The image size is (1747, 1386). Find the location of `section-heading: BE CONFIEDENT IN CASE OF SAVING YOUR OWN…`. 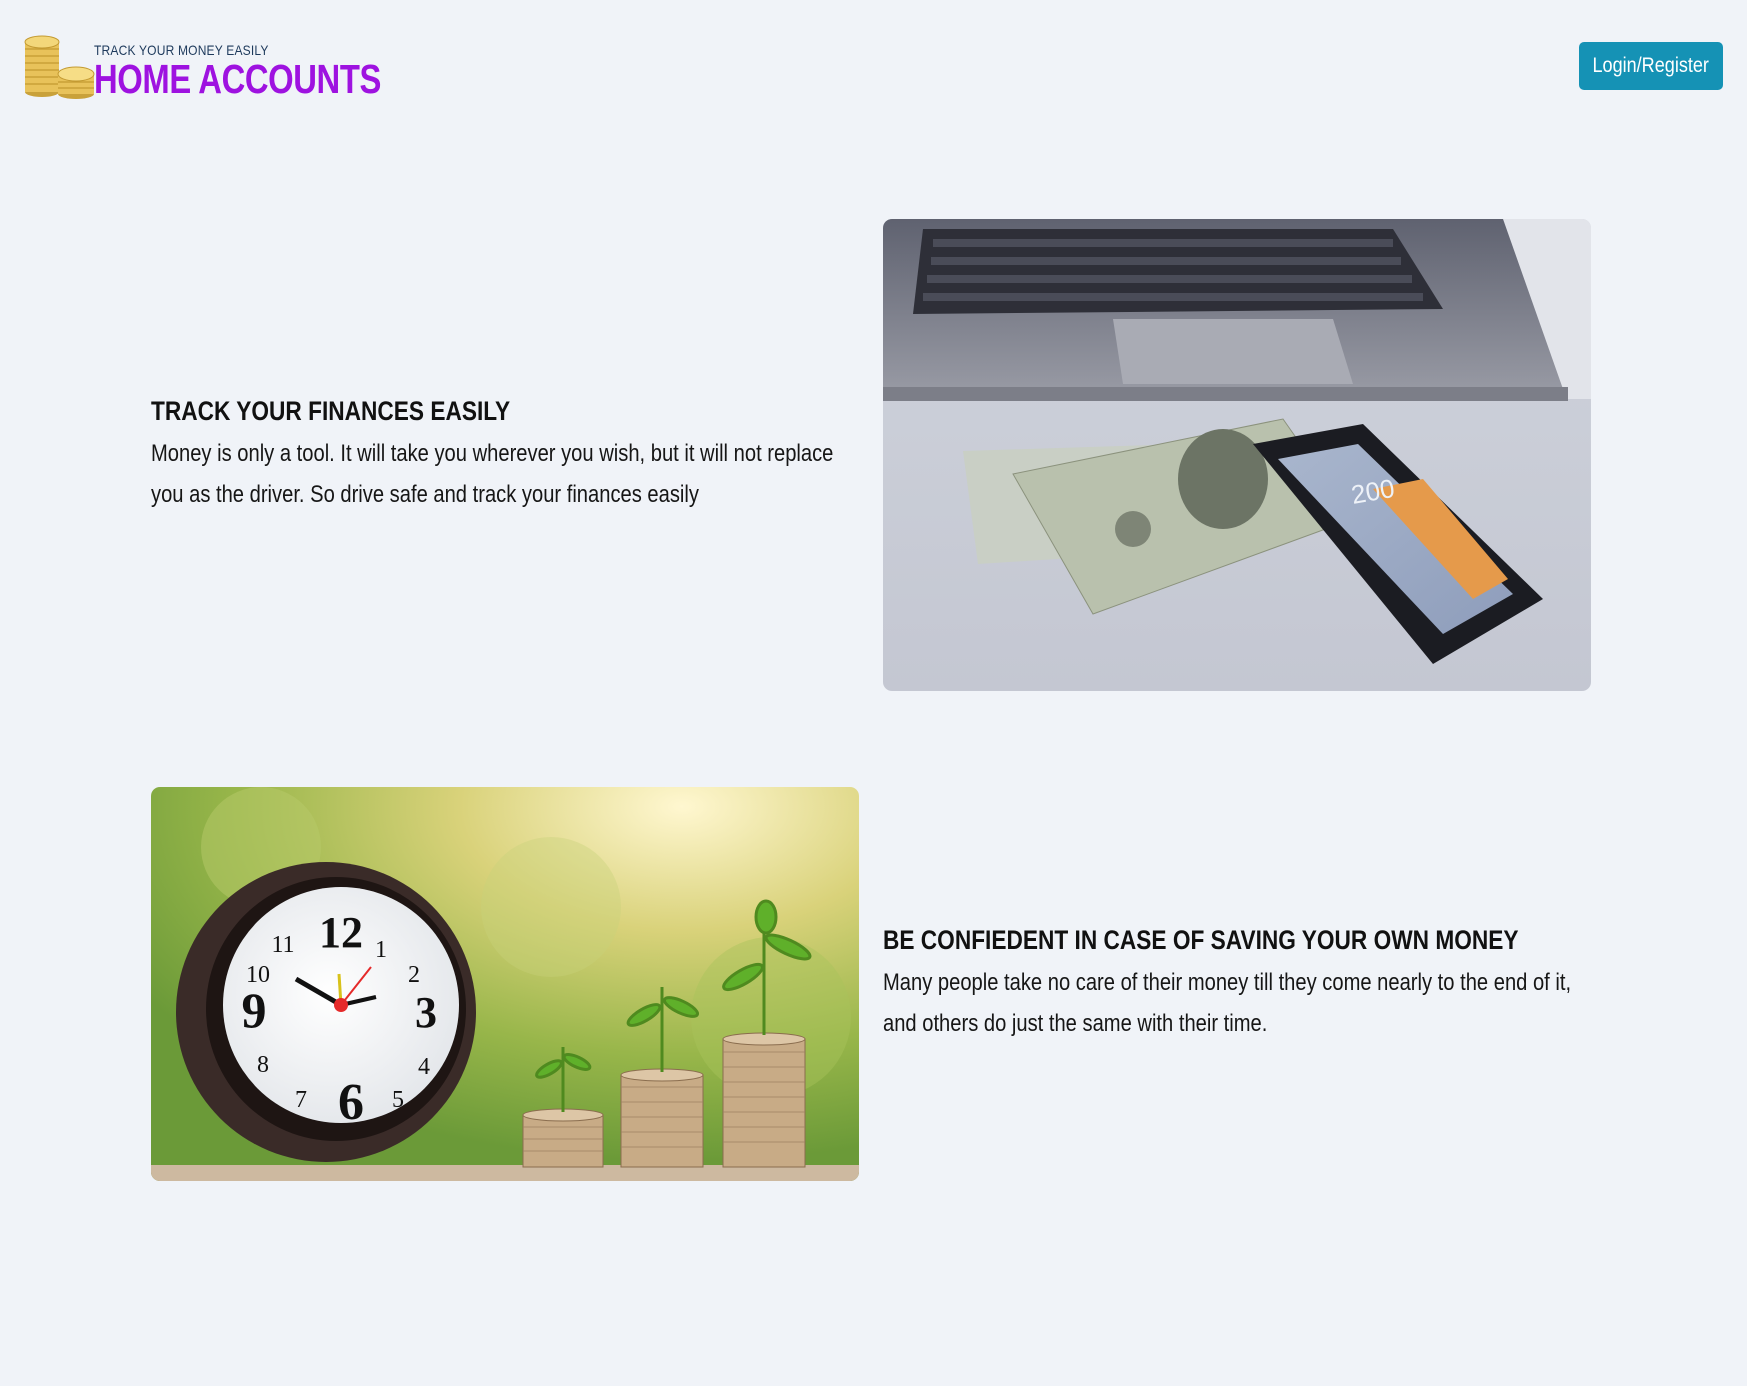

section-heading: BE CONFIEDENT IN CASE OF SAVING YOUR OWN… is located at coordinates (1201, 940).